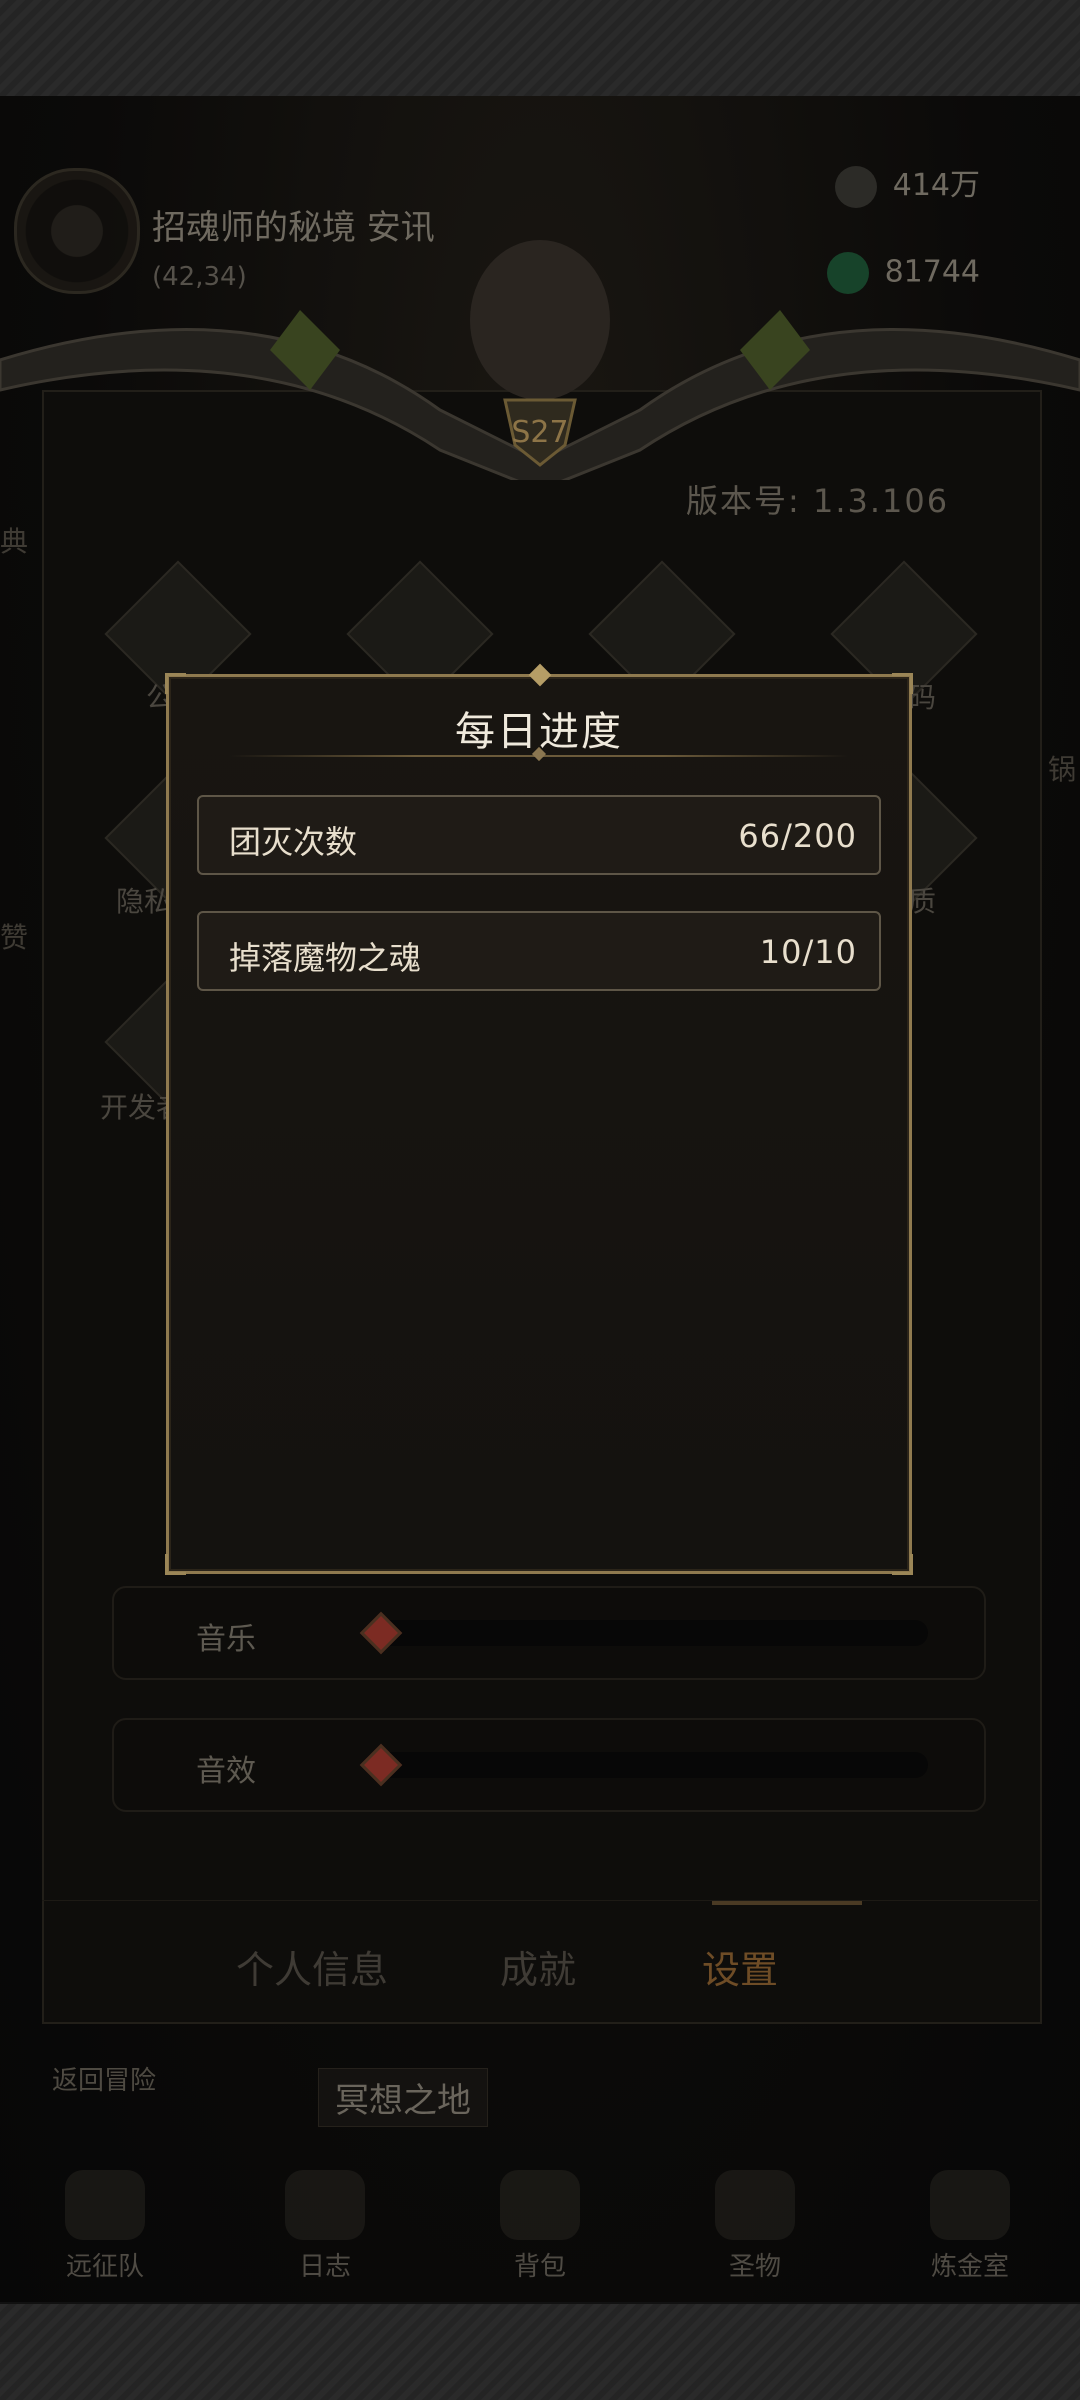 The width and height of the screenshot is (1080, 2400). Describe the element at coordinates (970, 2205) in the screenshot. I see `alchemy-icon` at that location.